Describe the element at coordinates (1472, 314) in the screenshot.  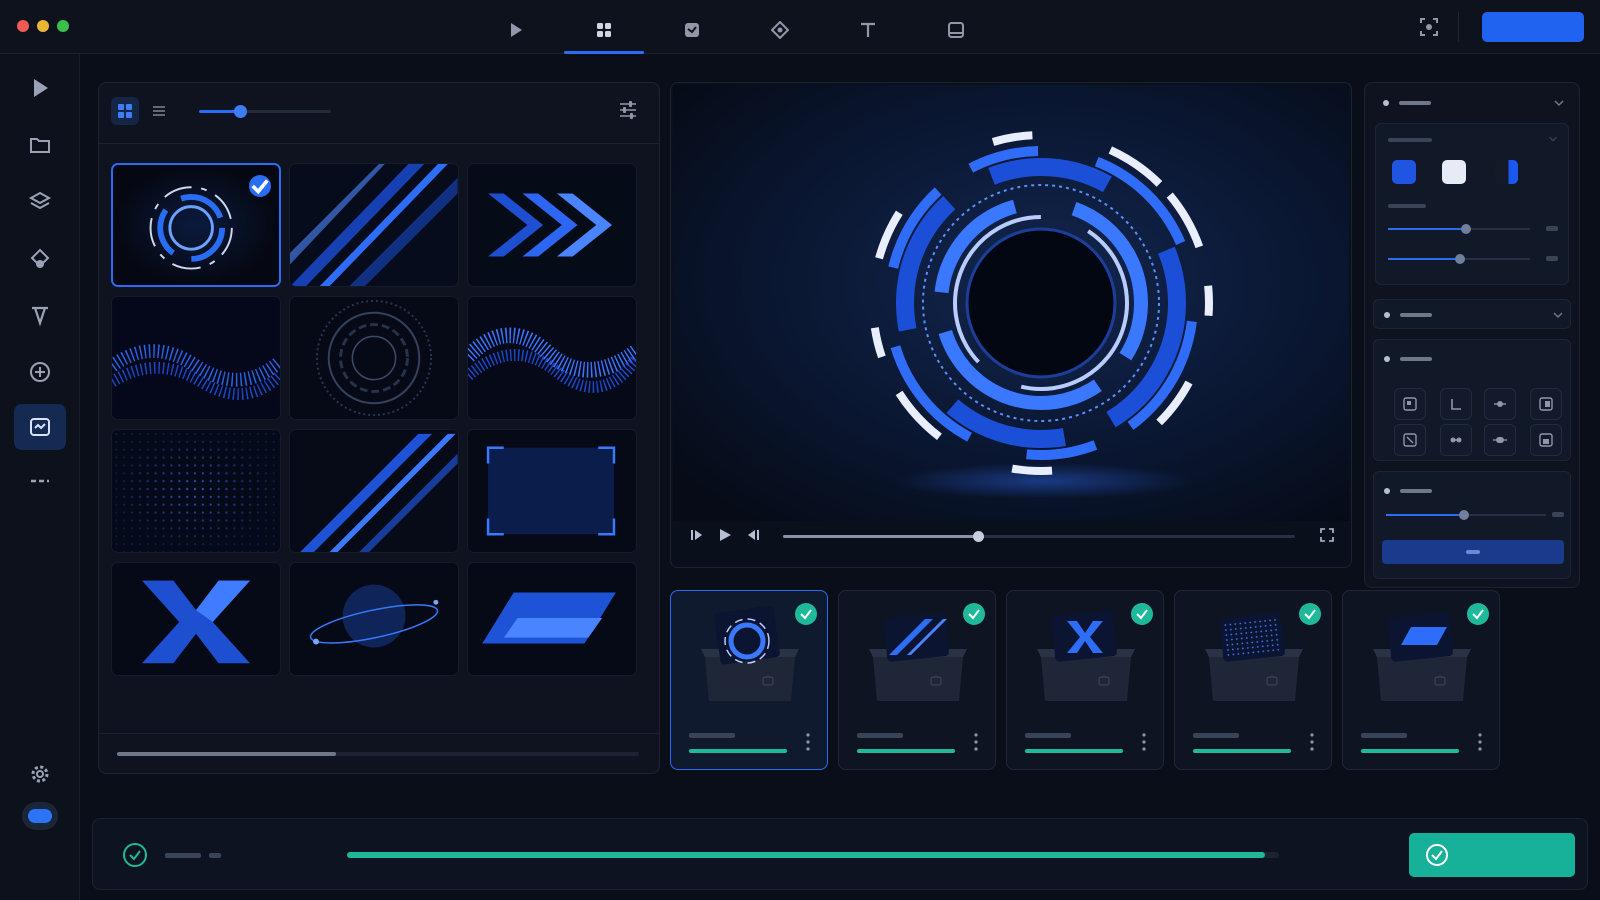
I see `section-header-transform` at that location.